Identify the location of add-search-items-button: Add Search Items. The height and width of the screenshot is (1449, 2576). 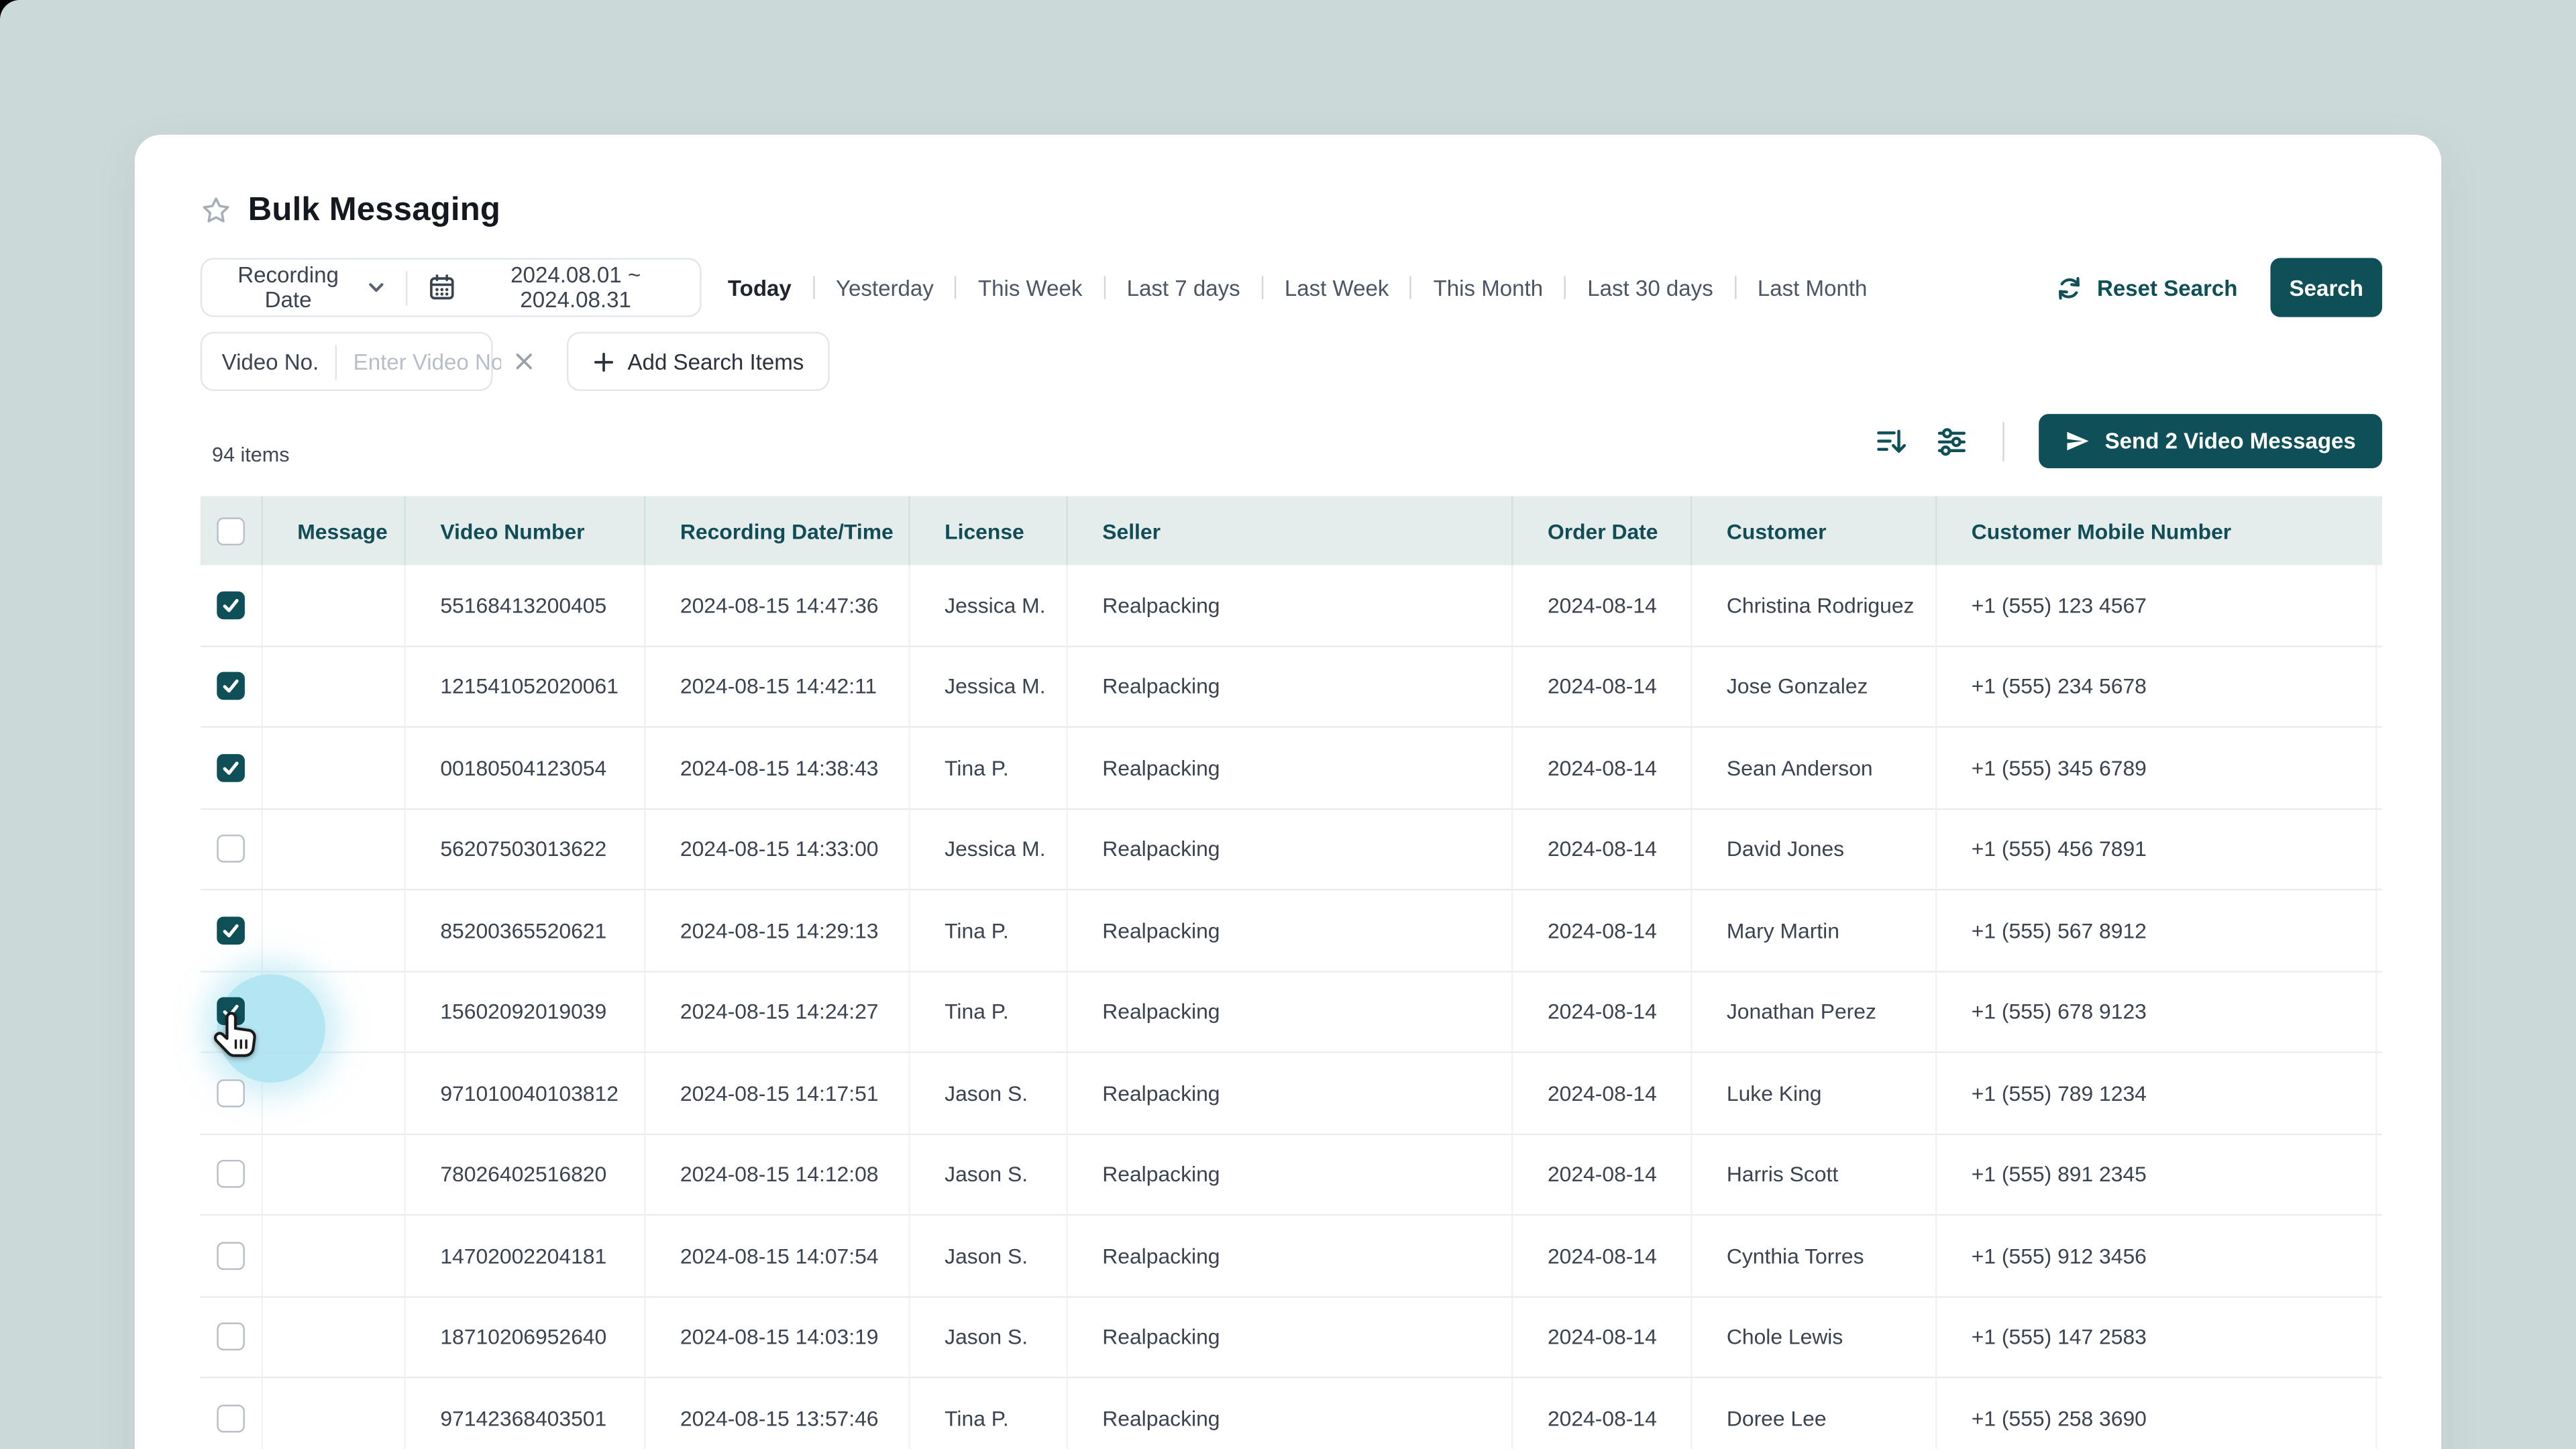
(698, 361).